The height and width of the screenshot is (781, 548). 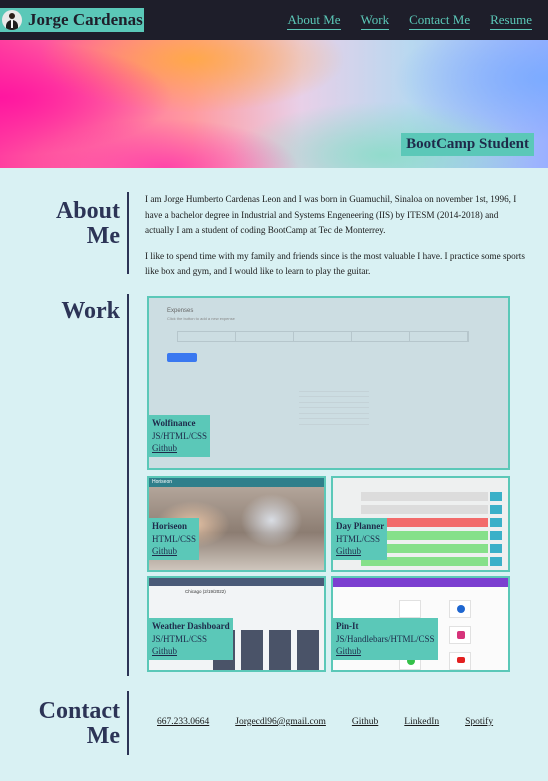 What do you see at coordinates (12, 20) in the screenshot?
I see `avatar` at bounding box center [12, 20].